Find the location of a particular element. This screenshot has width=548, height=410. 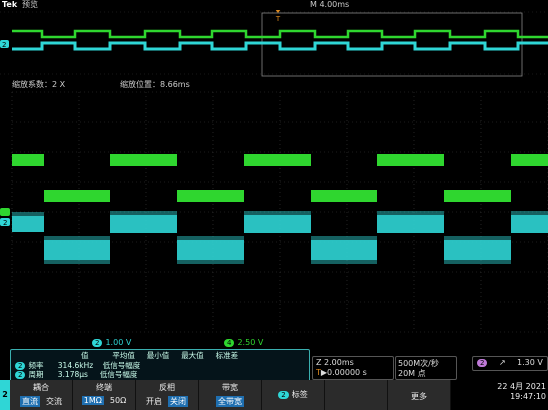

header-mean: 平均值 is located at coordinates (123, 355).